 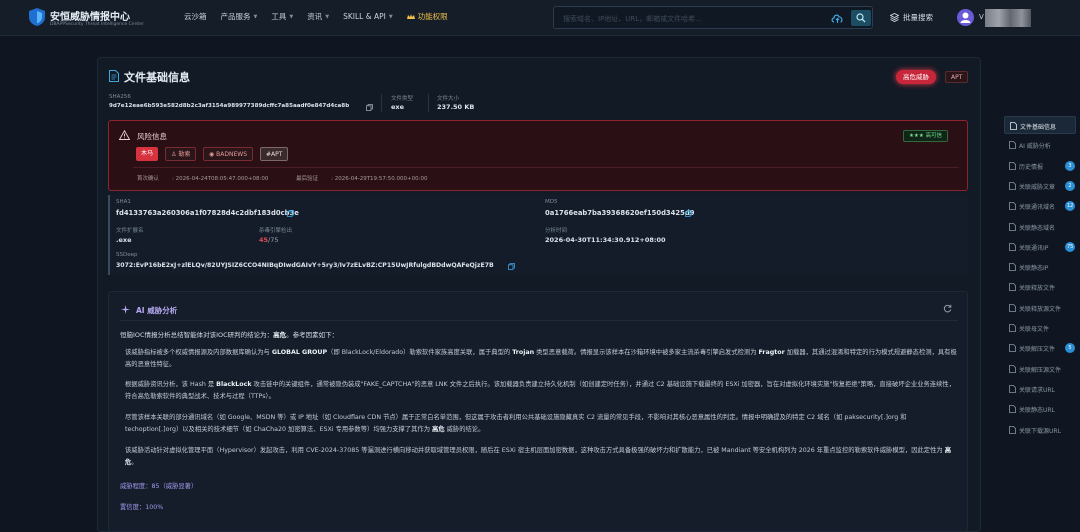 I want to click on count-badge: 5, so click(x=1070, y=348).